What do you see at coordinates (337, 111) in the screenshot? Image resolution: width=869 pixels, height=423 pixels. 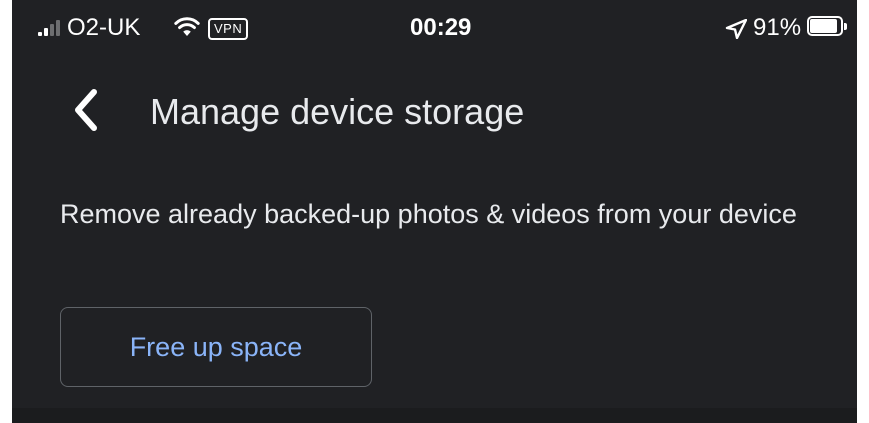 I see `page-title: Manage device storage` at bounding box center [337, 111].